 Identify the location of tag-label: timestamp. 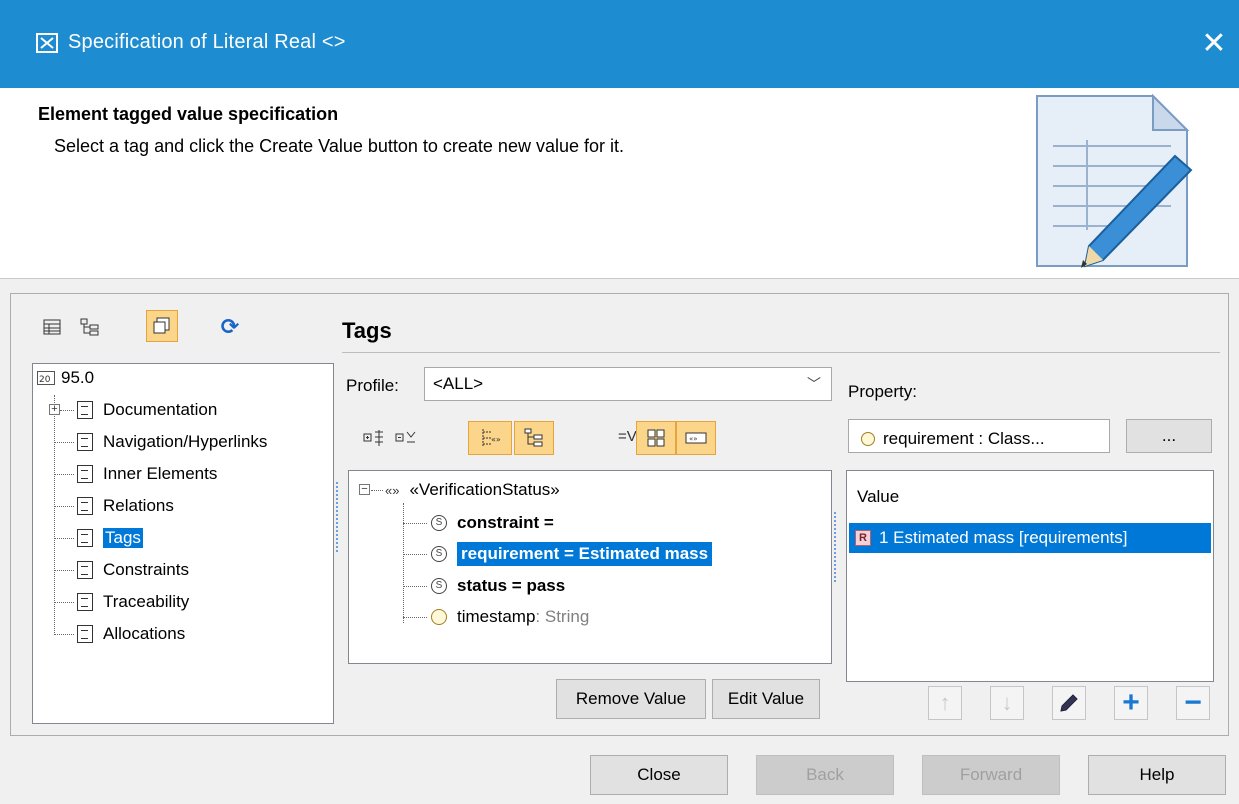
(496, 616).